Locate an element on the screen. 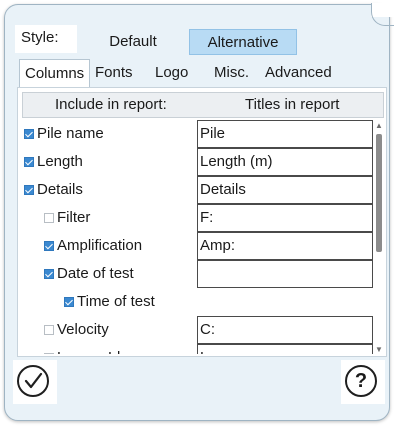 The image size is (397, 428). title-field: Amp: is located at coordinates (285, 246).